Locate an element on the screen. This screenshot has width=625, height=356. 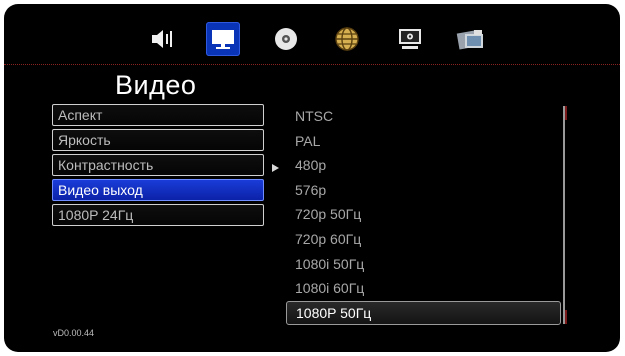
option-item: 1080i 60Гц is located at coordinates (424, 288).